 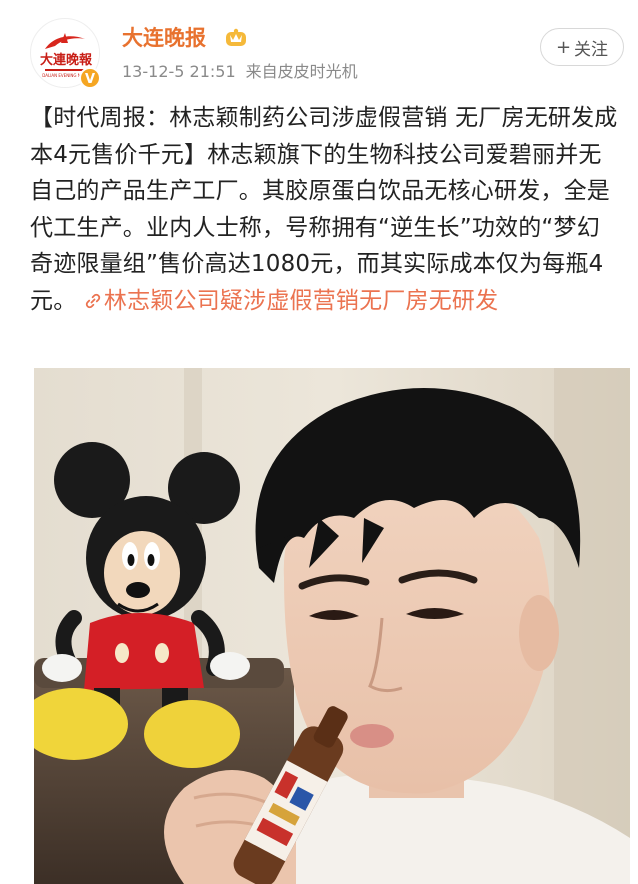 I want to click on article-link: 林志颖公司疑涉虚假营销无厂房无研发, so click(x=291, y=301).